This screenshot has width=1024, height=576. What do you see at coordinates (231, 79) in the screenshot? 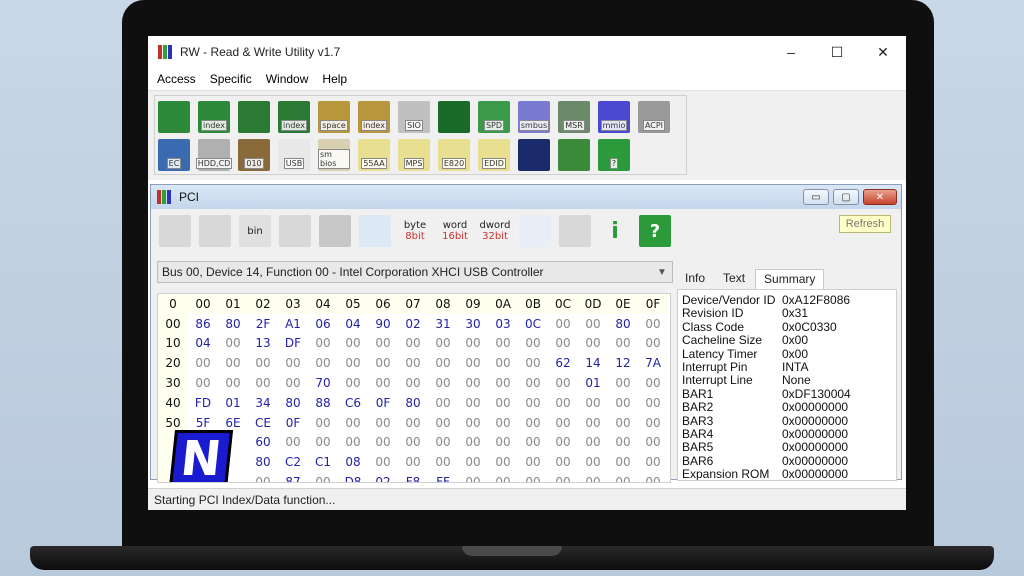
I see `menu-specific: Specific` at bounding box center [231, 79].